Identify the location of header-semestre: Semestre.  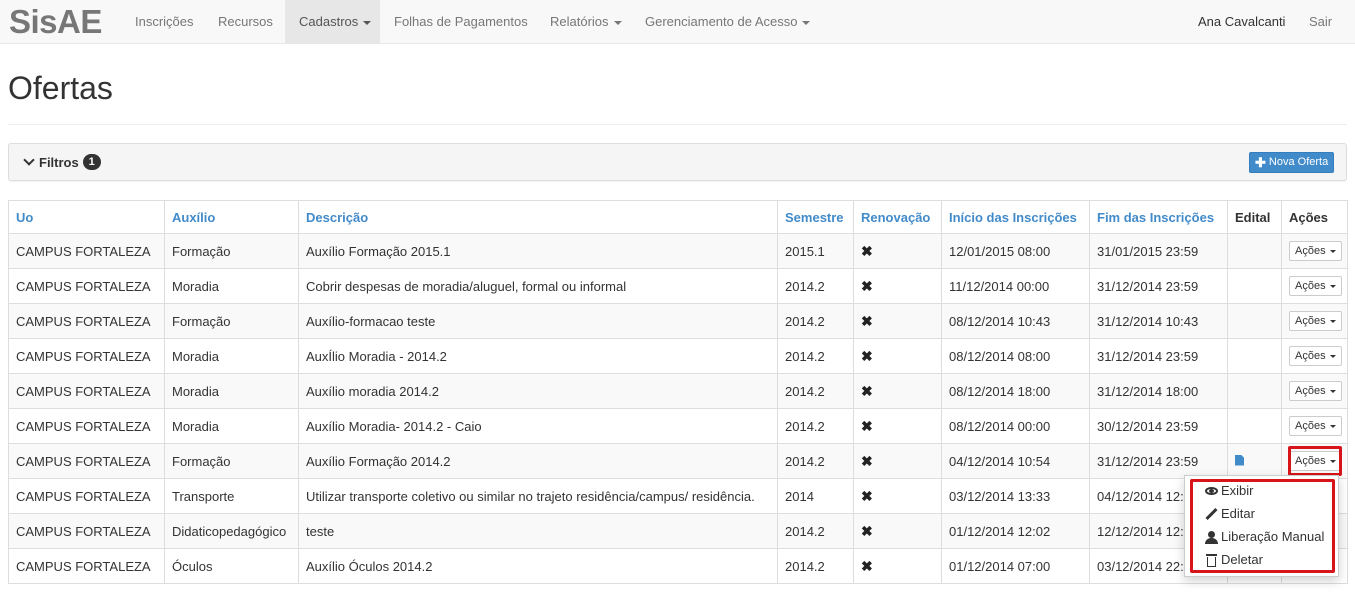
(815, 217).